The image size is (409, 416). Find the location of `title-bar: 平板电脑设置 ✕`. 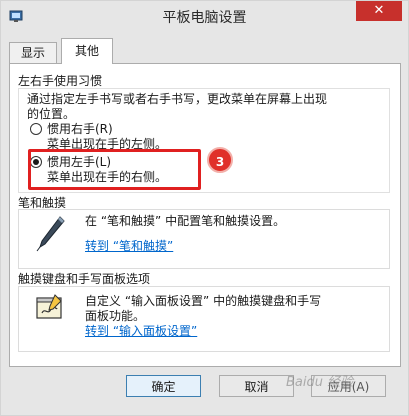

title-bar: 平板电脑设置 ✕ is located at coordinates (204, 17).